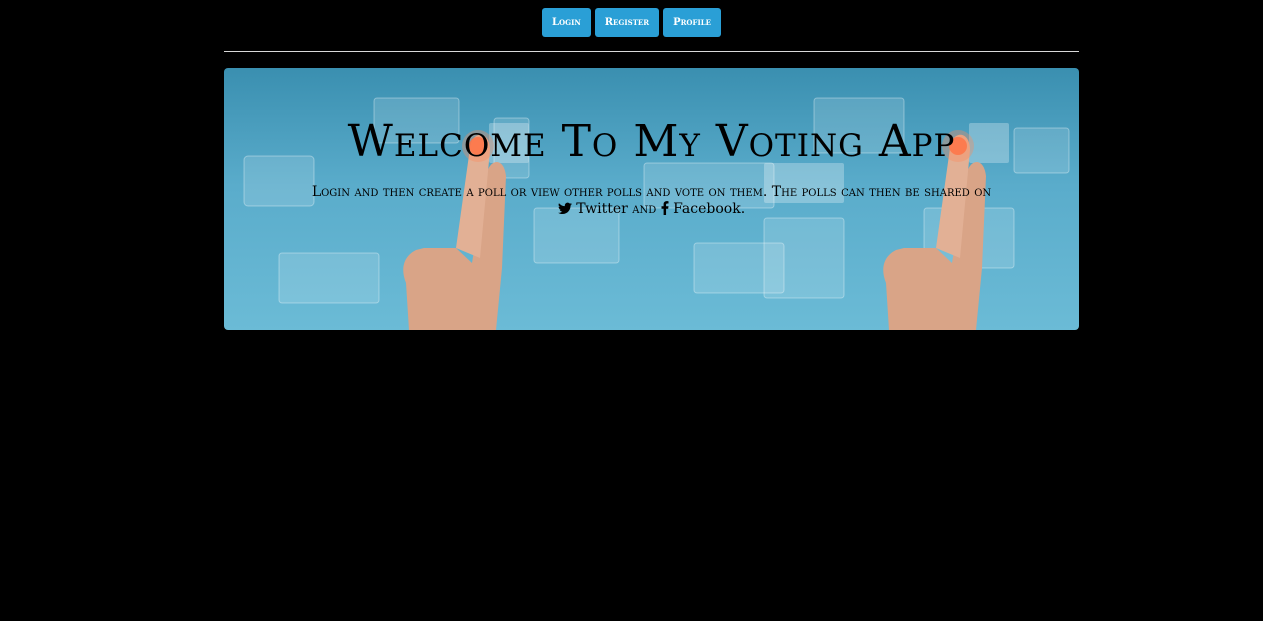  What do you see at coordinates (692, 22) in the screenshot?
I see `profile-button: Profile` at bounding box center [692, 22].